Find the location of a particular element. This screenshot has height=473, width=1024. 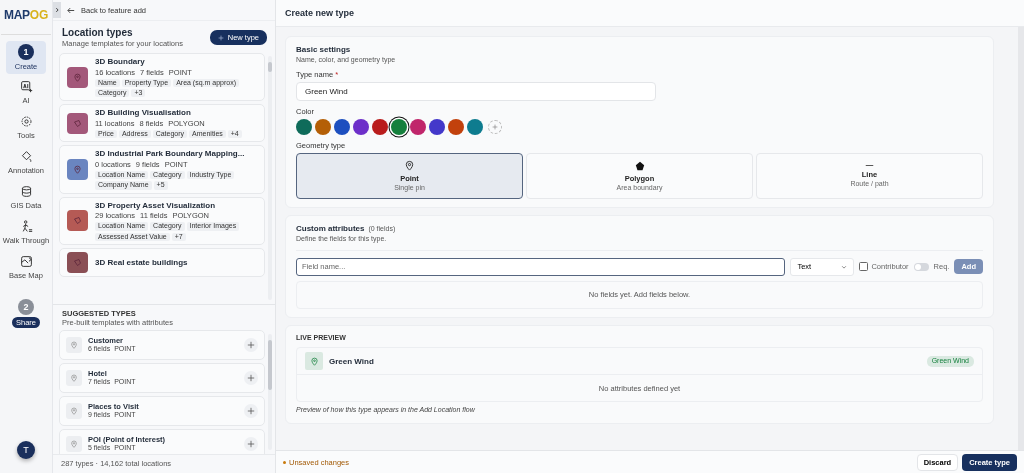

type-name: 3D Property Asset Visualization is located at coordinates (156, 205).